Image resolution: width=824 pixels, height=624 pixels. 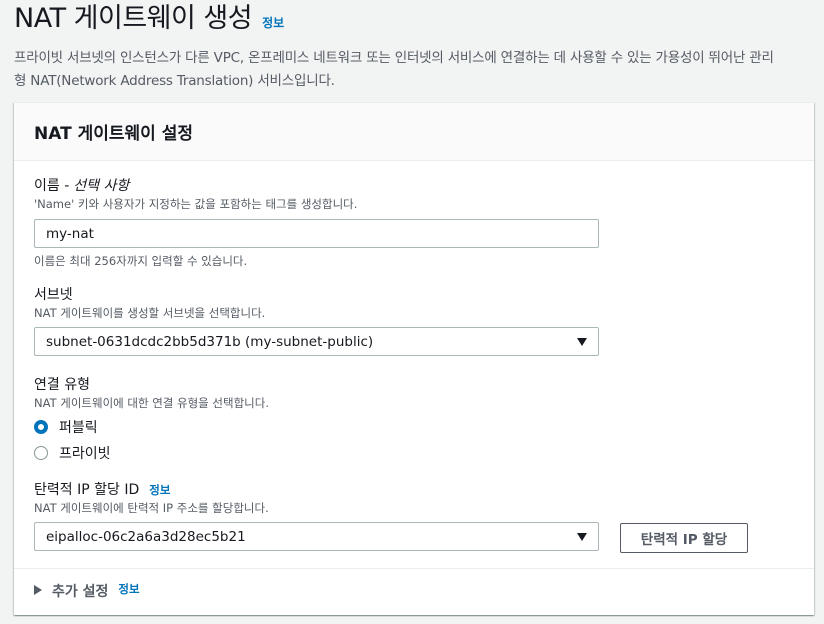 What do you see at coordinates (41, 453) in the screenshot?
I see `radio-unselected-icon` at bounding box center [41, 453].